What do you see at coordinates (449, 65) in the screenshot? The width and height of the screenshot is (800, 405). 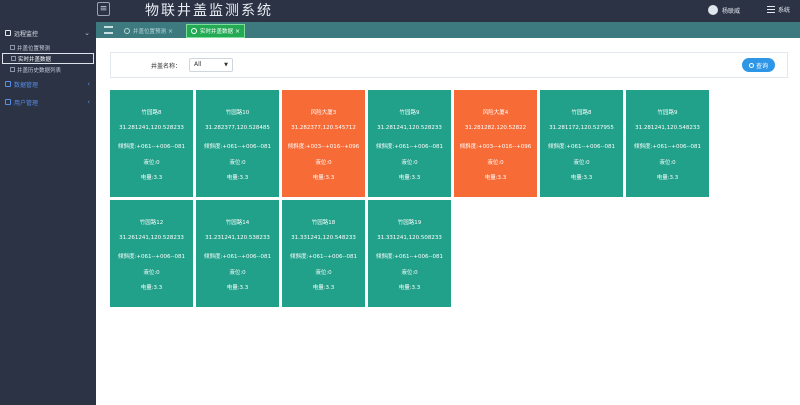 I see `filter-bar: 井盖名称： All ▼ 查询` at bounding box center [449, 65].